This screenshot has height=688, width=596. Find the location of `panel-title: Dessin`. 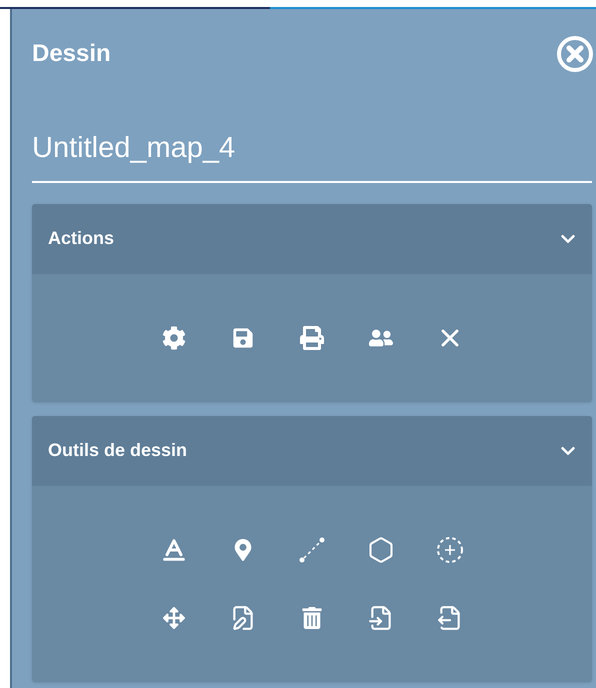

panel-title: Dessin is located at coordinates (71, 54).